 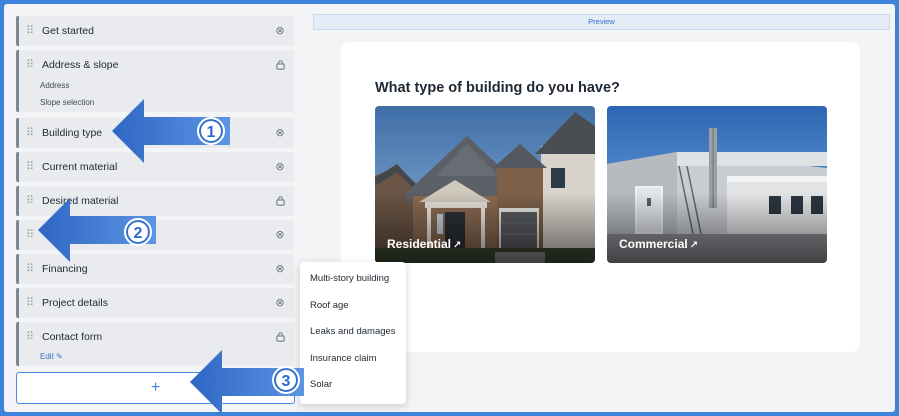 What do you see at coordinates (286, 380) in the screenshot?
I see `callout-badge-3: 3` at bounding box center [286, 380].